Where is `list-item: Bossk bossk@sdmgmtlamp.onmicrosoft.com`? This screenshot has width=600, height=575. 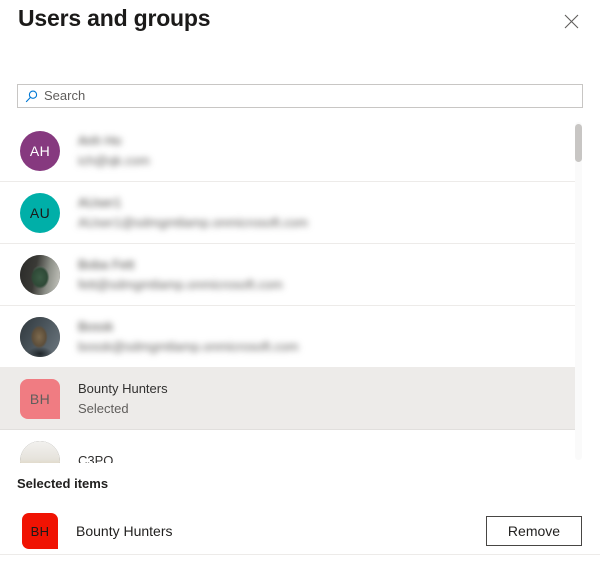
list-item: Bossk bossk@sdmgmtlamp.onmicrosoft.com is located at coordinates (290, 337).